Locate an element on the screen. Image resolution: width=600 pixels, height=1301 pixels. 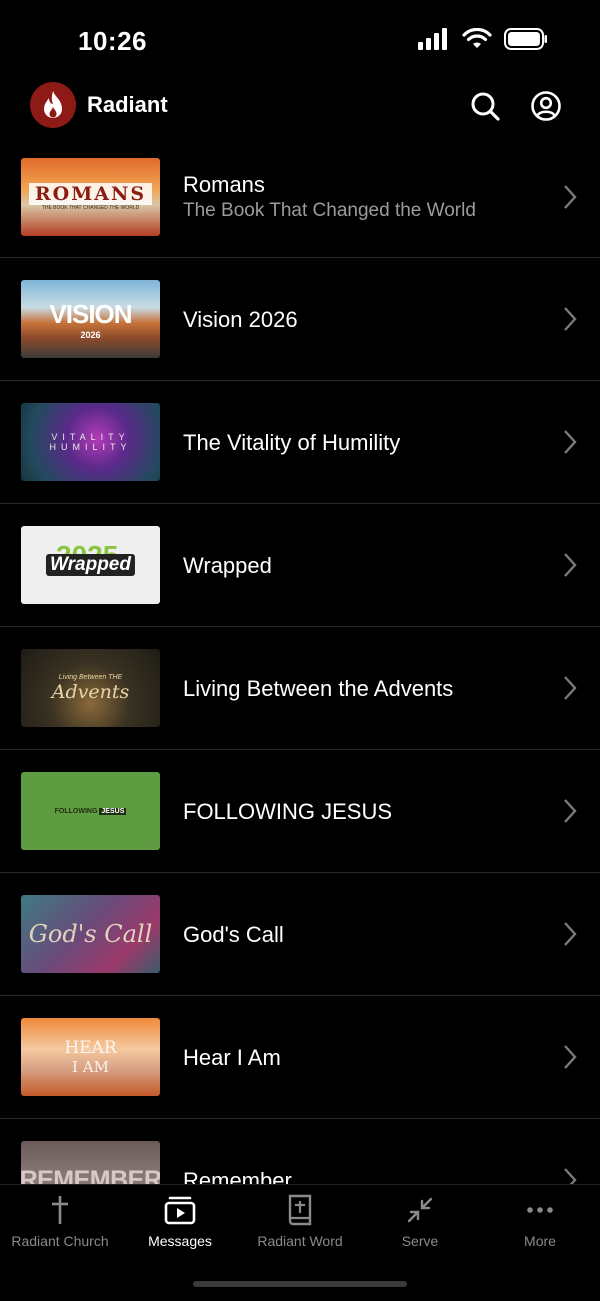
battery-icon is located at coordinates (525, 39).